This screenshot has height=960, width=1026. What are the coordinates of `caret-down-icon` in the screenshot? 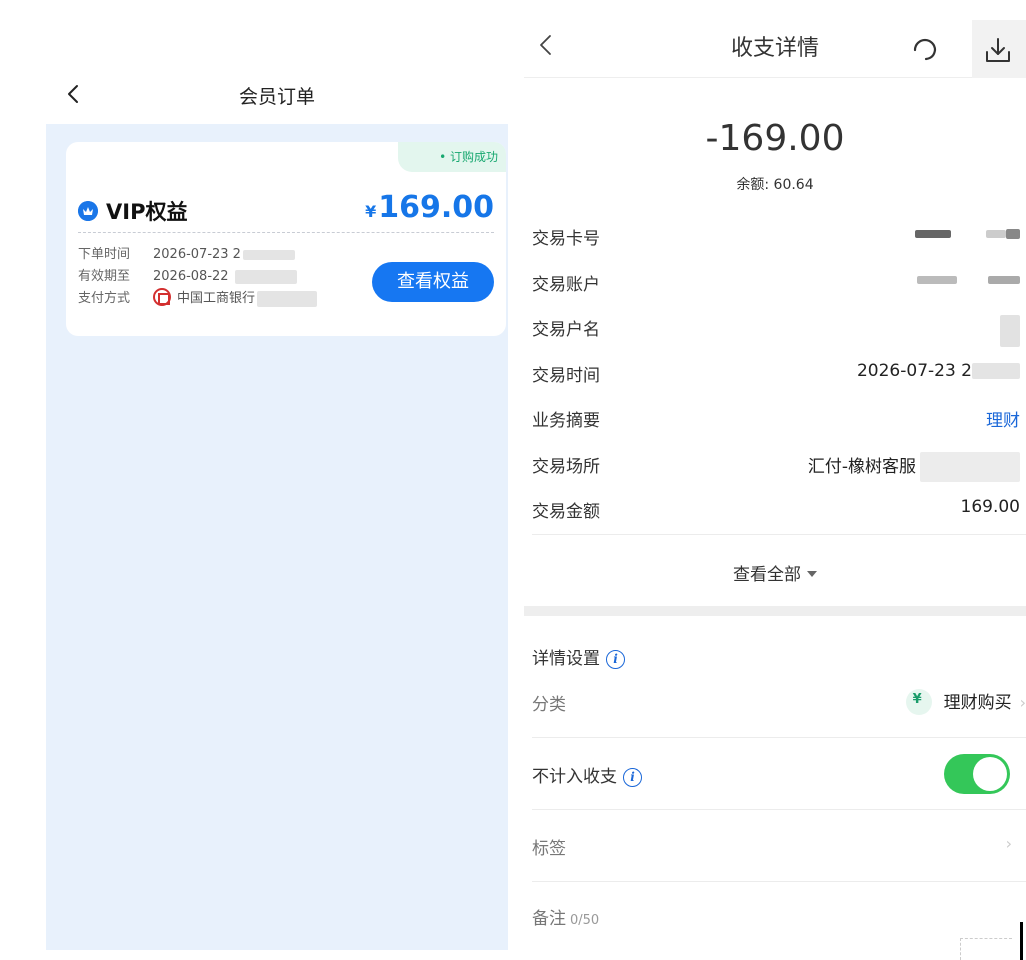 It's located at (812, 574).